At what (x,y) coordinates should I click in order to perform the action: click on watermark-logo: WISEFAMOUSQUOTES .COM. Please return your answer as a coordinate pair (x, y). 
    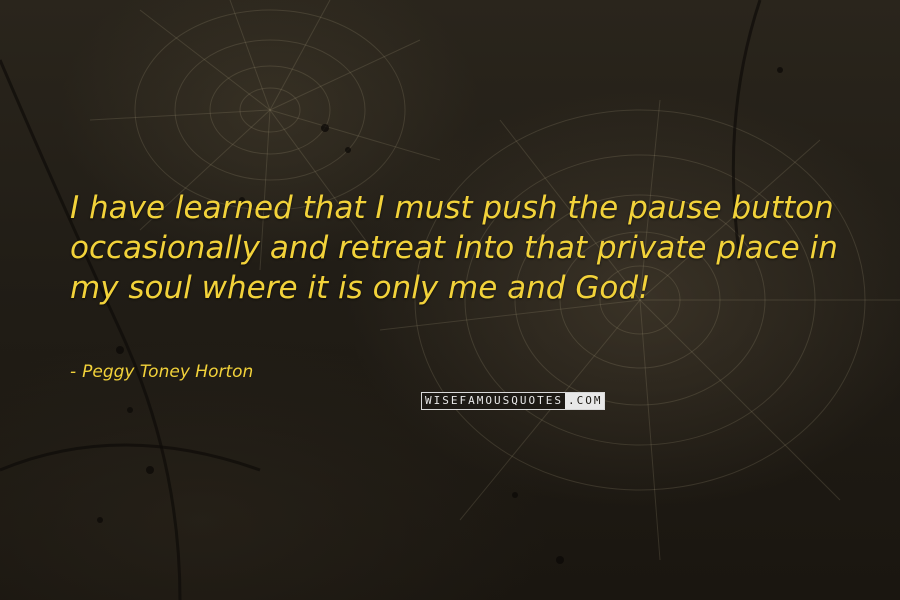
    Looking at the image, I should click on (513, 401).